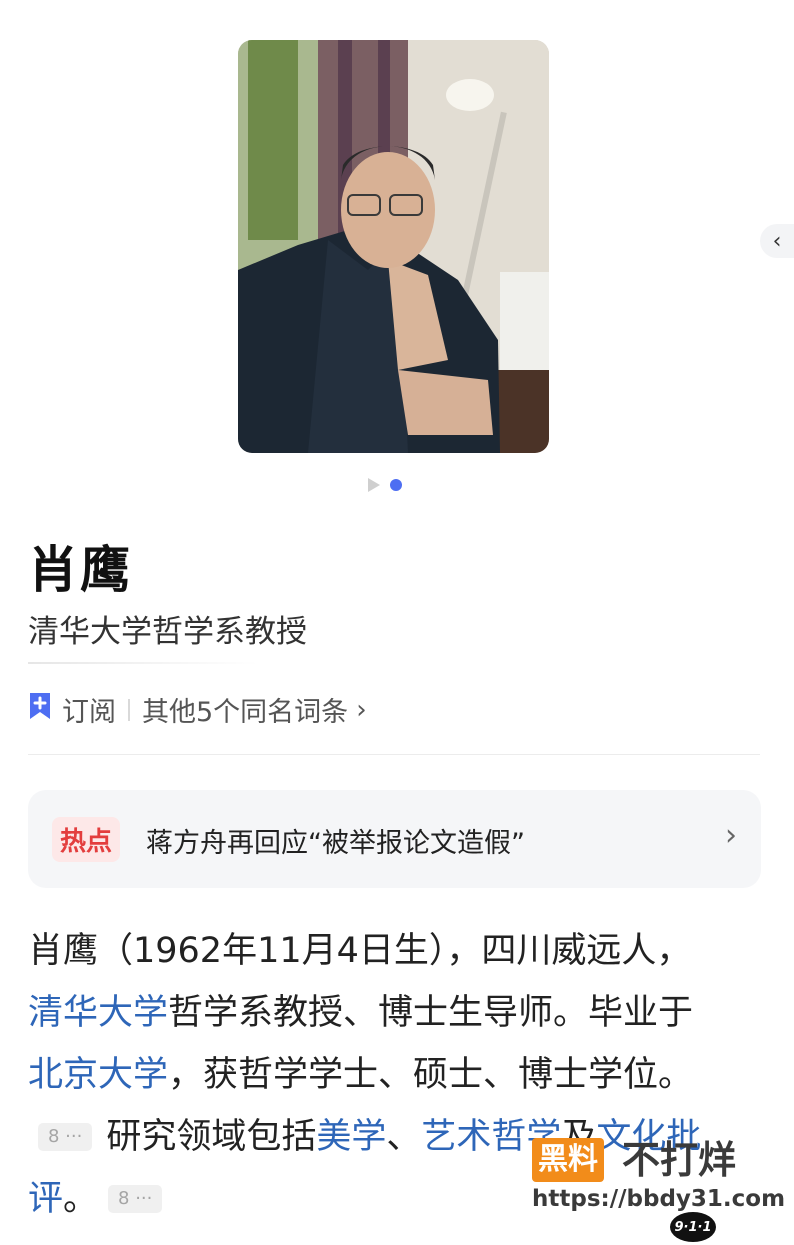  What do you see at coordinates (40, 709) in the screenshot?
I see `bookmark-add-icon` at bounding box center [40, 709].